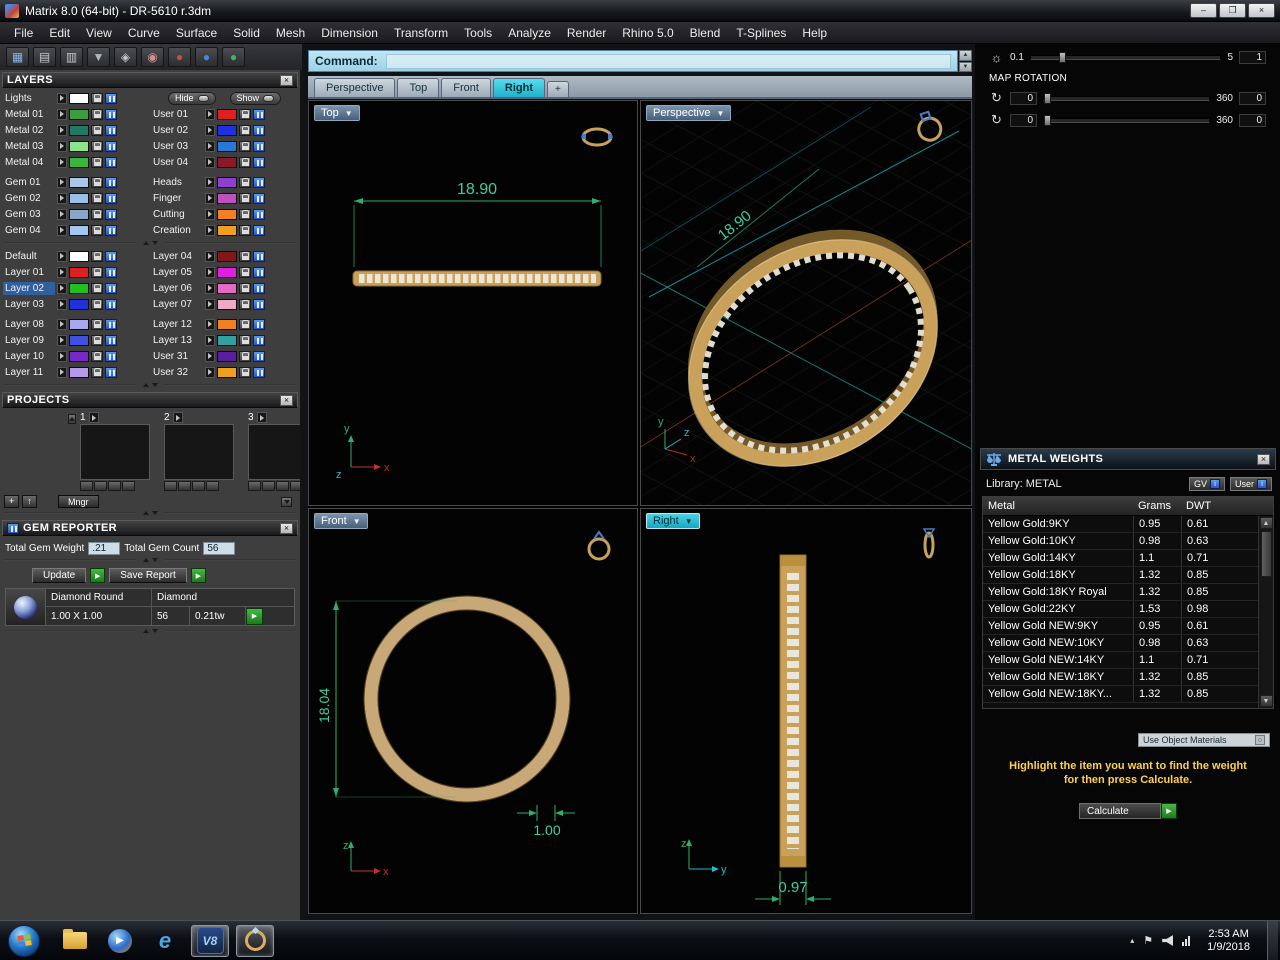 The image size is (1280, 960). I want to click on menu-item: Analyze, so click(529, 33).